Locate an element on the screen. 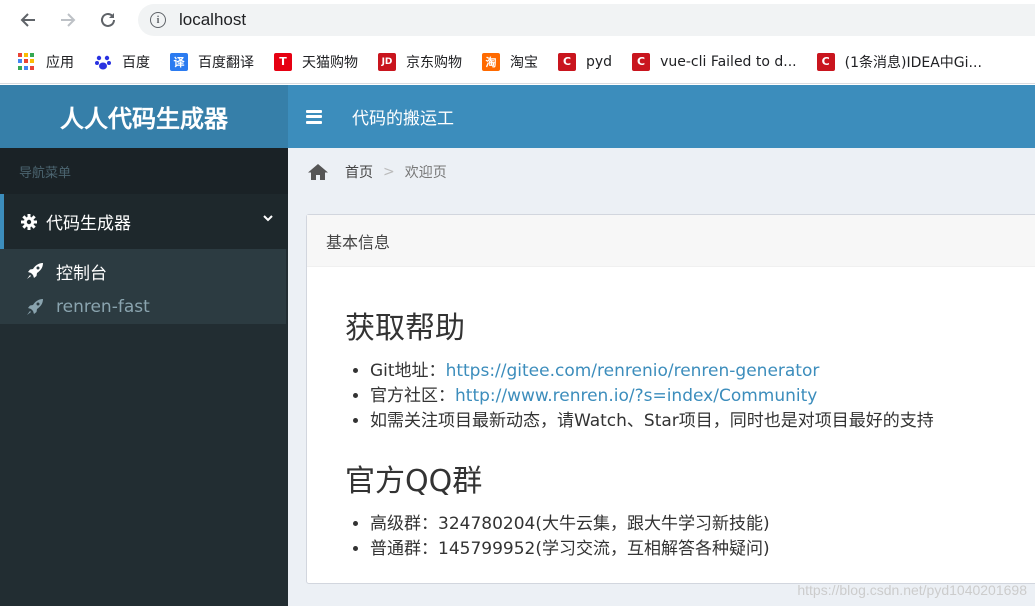  taobao-icon: 淘 is located at coordinates (491, 61).